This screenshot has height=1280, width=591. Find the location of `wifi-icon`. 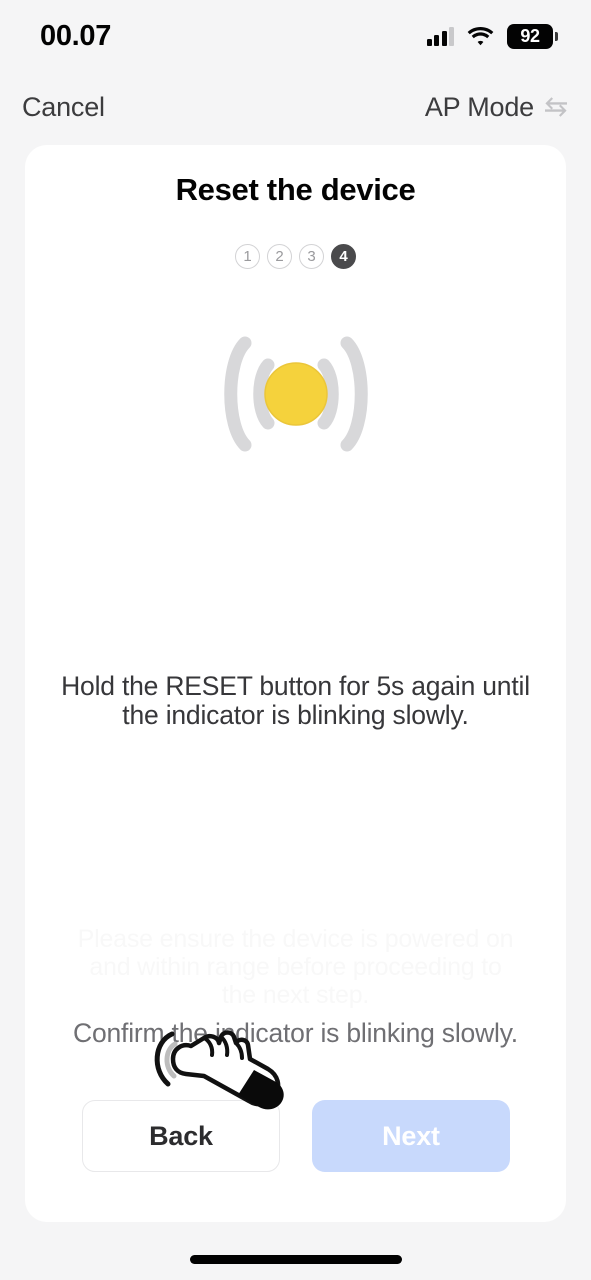

wifi-icon is located at coordinates (480, 36).